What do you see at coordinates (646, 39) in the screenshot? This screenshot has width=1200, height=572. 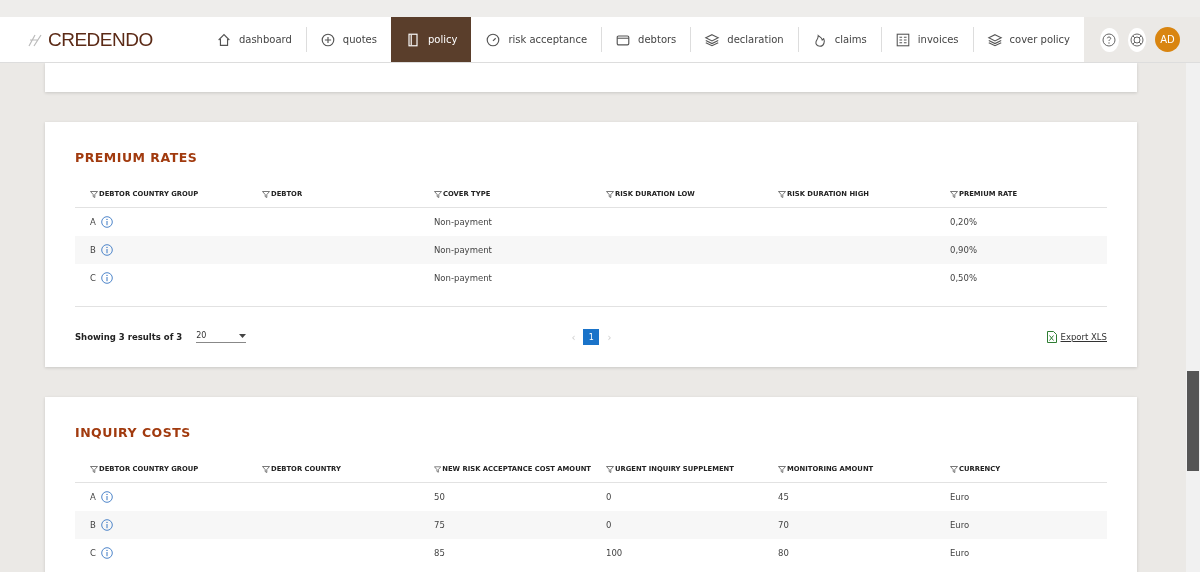 I see `nav-tab: debtors` at bounding box center [646, 39].